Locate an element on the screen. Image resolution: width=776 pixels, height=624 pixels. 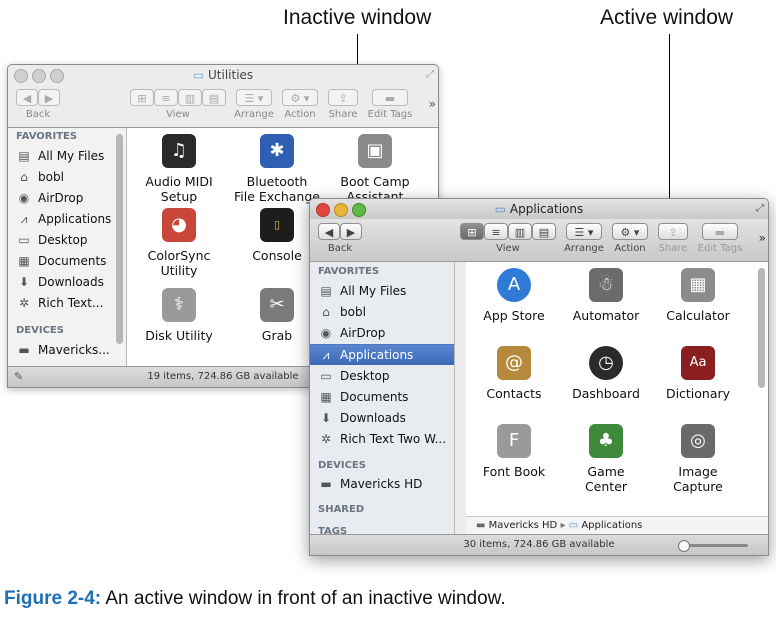
callout-active-line is located at coordinates (669, 122).